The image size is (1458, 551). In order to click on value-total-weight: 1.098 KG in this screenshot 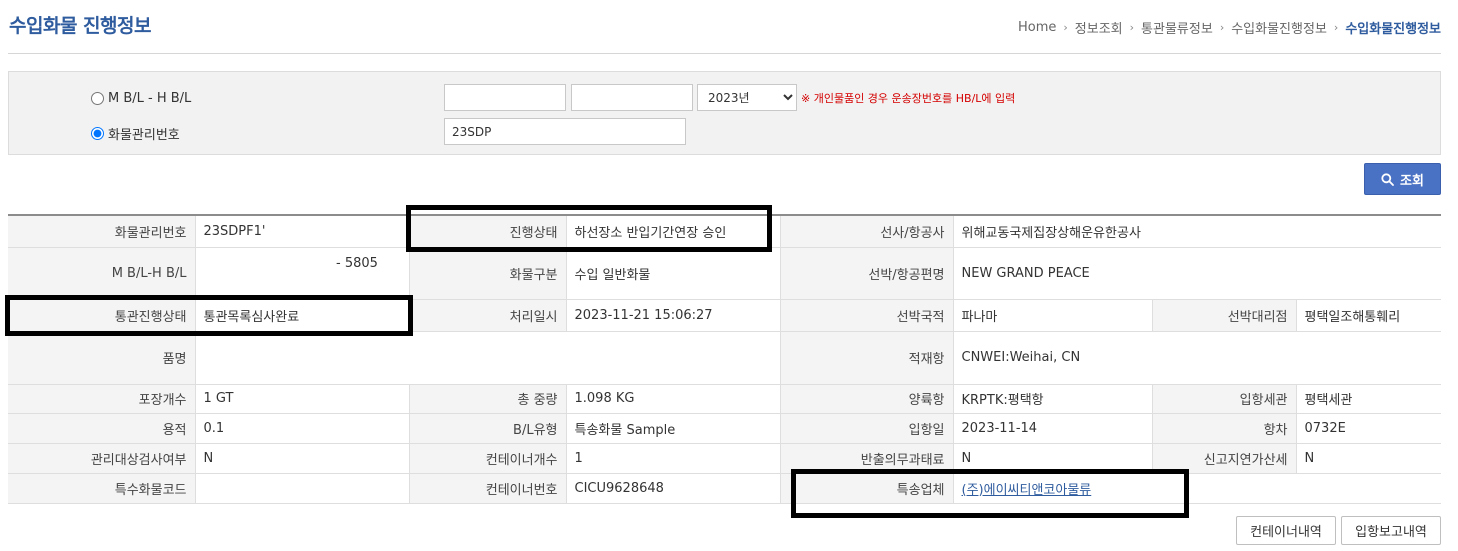, I will do `click(672, 399)`.